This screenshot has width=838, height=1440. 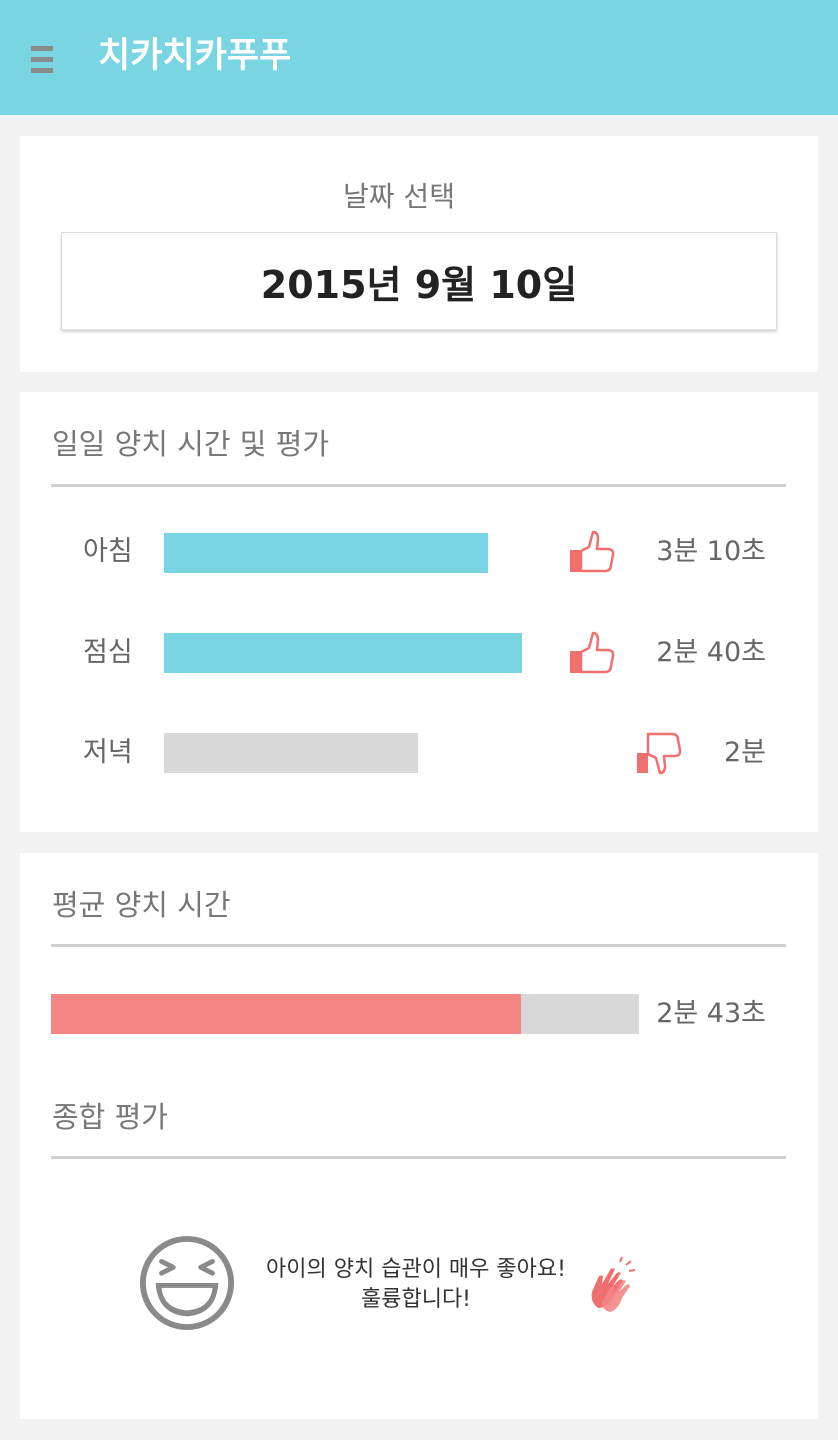 I want to click on row-time-morning: 3분 10초, so click(x=711, y=551).